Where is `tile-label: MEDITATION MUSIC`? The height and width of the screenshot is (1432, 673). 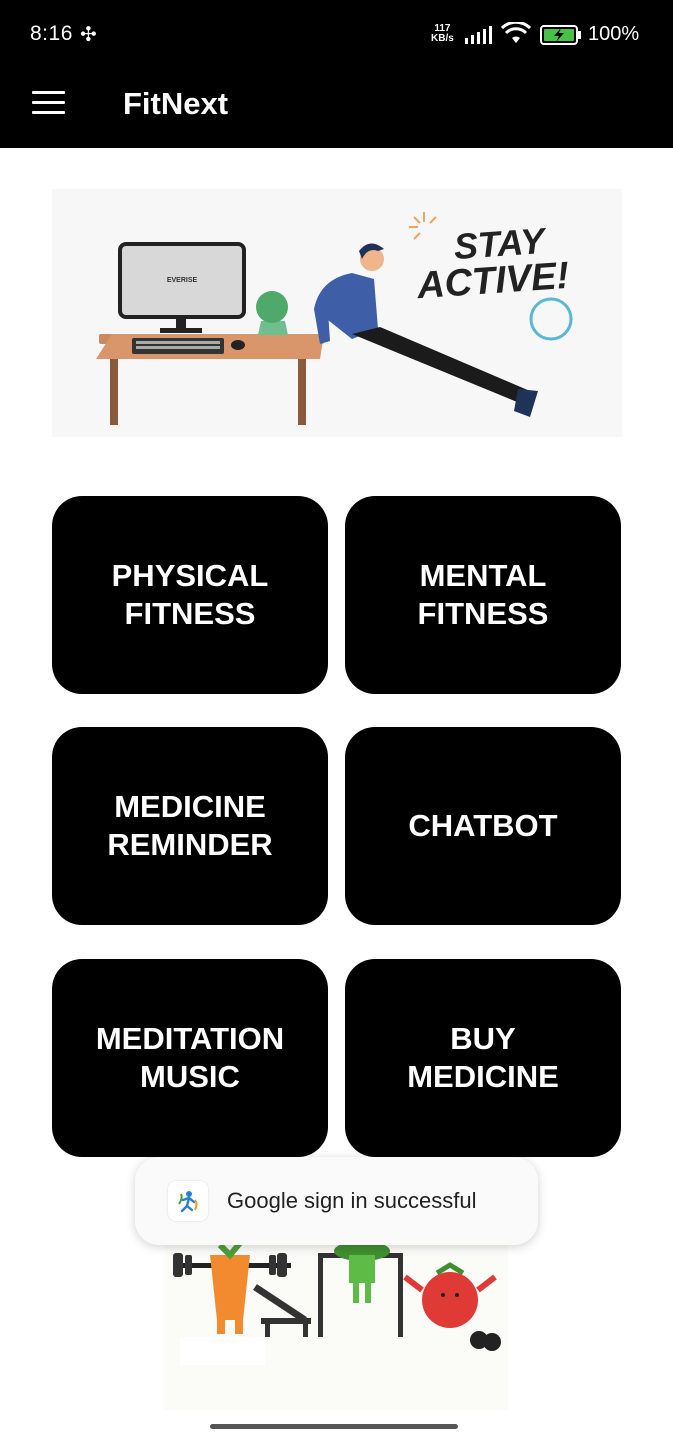 tile-label: MEDITATION MUSIC is located at coordinates (190, 1057).